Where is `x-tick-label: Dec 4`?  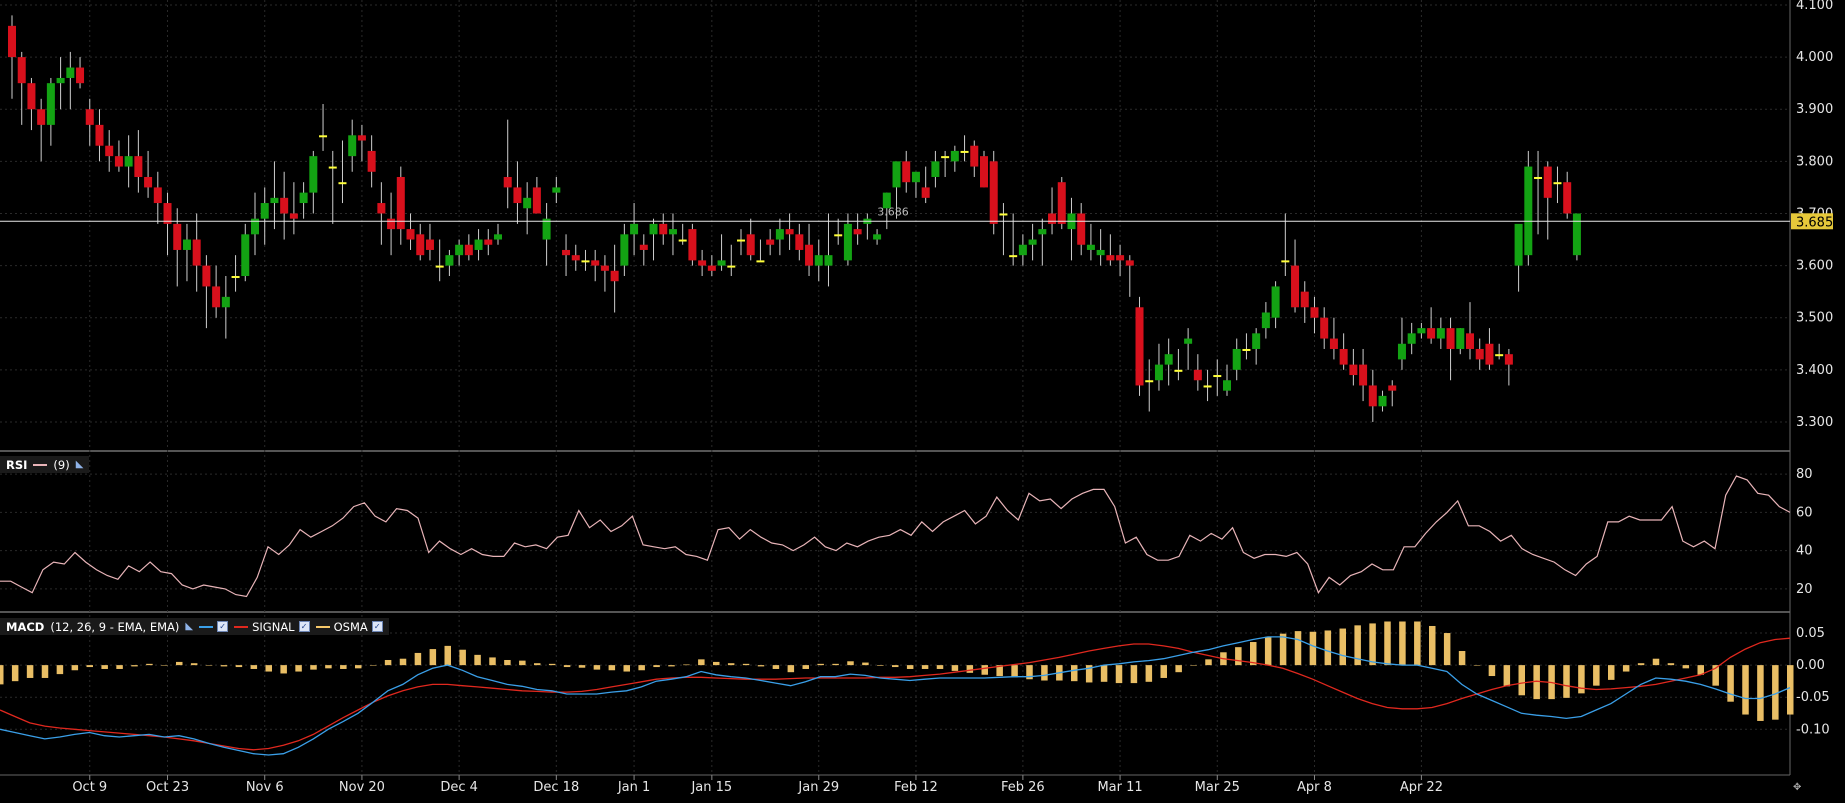
x-tick-label: Dec 4 is located at coordinates (459, 787).